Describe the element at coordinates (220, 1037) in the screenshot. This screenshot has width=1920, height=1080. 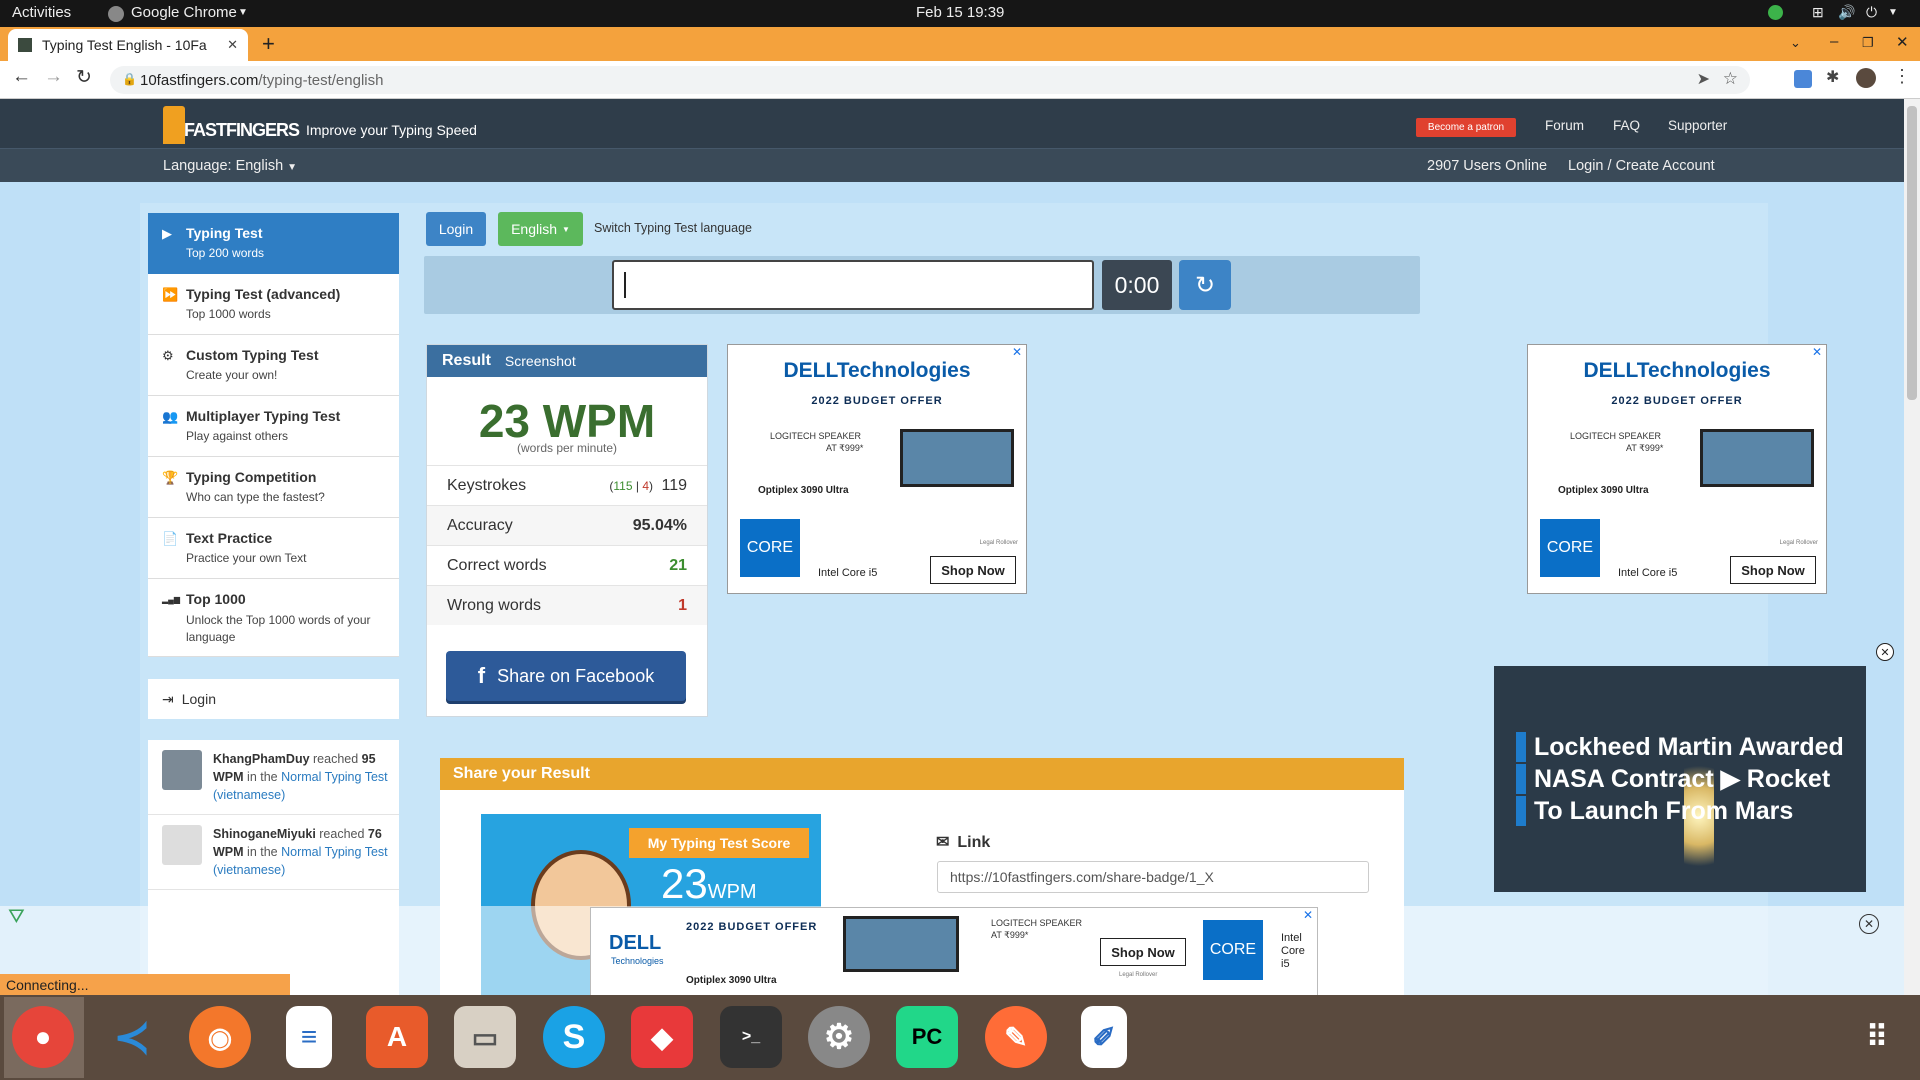
I see `firefox-dock-icon: ◉` at that location.